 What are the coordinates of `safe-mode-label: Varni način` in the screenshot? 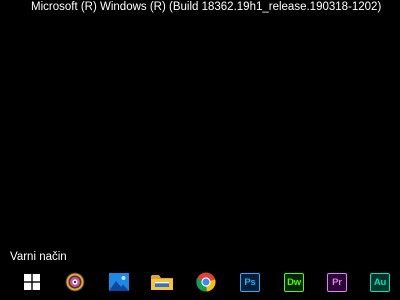 It's located at (38, 257).